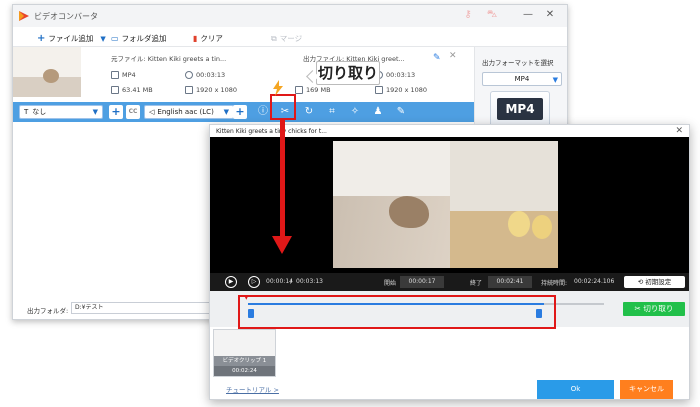  What do you see at coordinates (520, 109) in the screenshot?
I see `mp4-icon: MP4` at bounding box center [520, 109].